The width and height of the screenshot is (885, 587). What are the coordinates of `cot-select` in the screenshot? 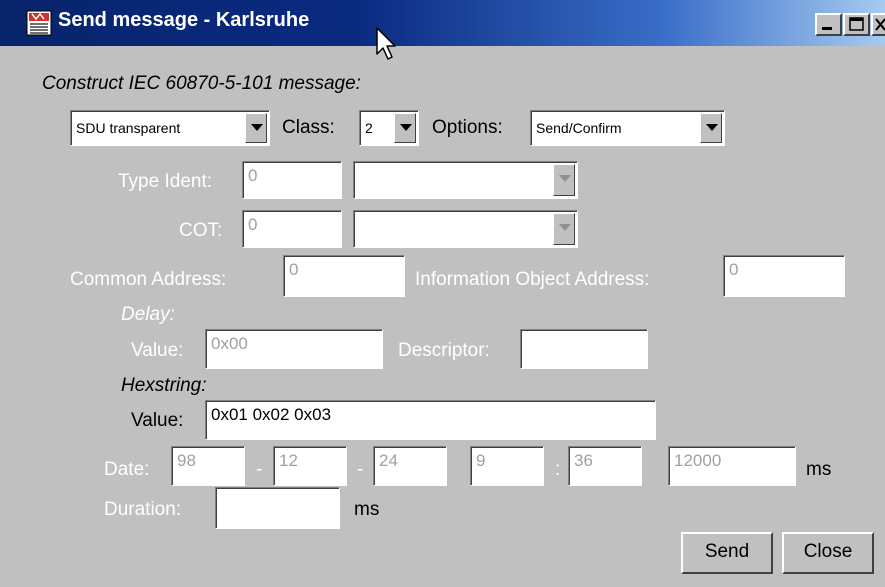 It's located at (465, 229).